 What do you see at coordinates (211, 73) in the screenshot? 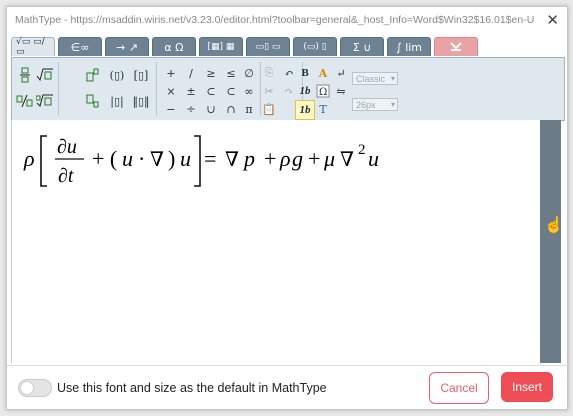
I see `geq-button: ≥` at bounding box center [211, 73].